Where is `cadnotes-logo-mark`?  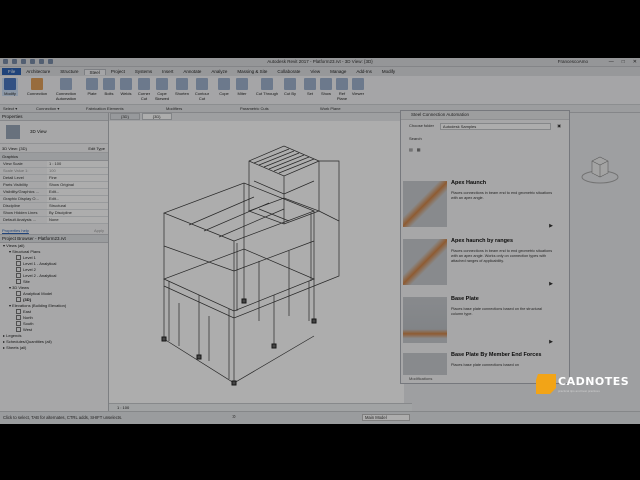 cadnotes-logo-mark is located at coordinates (546, 384).